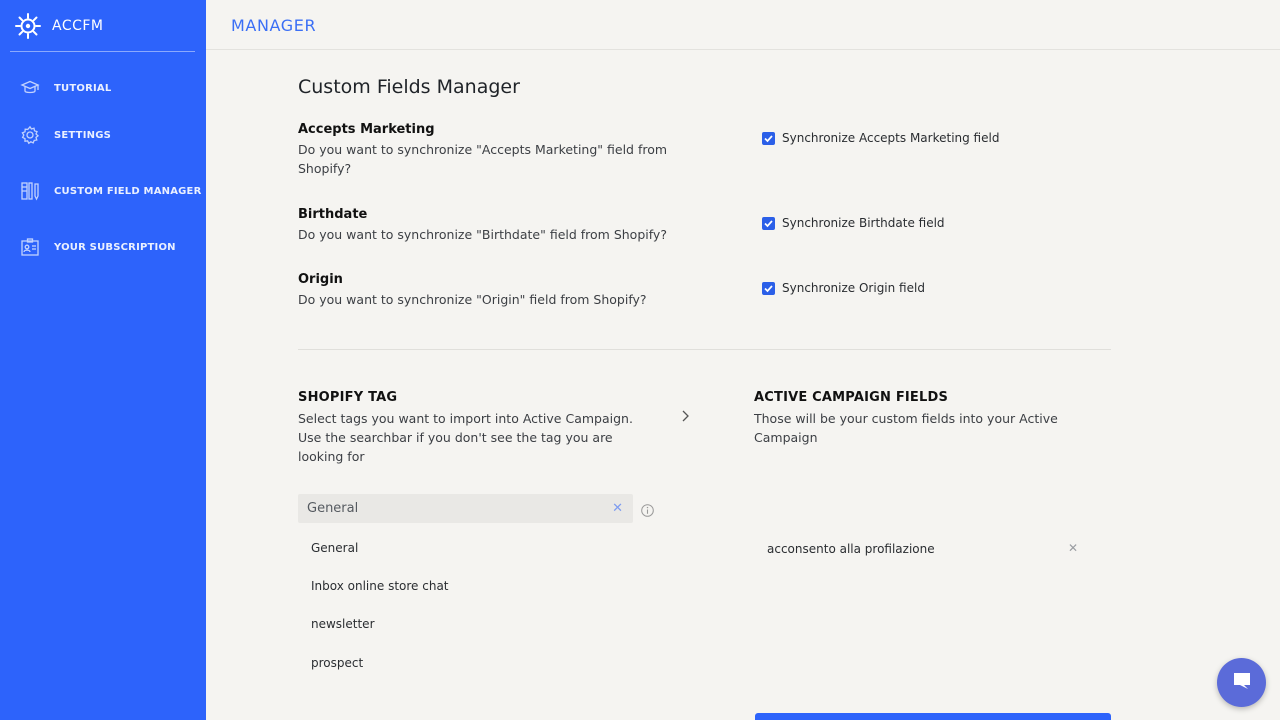 The width and height of the screenshot is (1280, 720). Describe the element at coordinates (933, 716) in the screenshot. I see `save-button` at that location.